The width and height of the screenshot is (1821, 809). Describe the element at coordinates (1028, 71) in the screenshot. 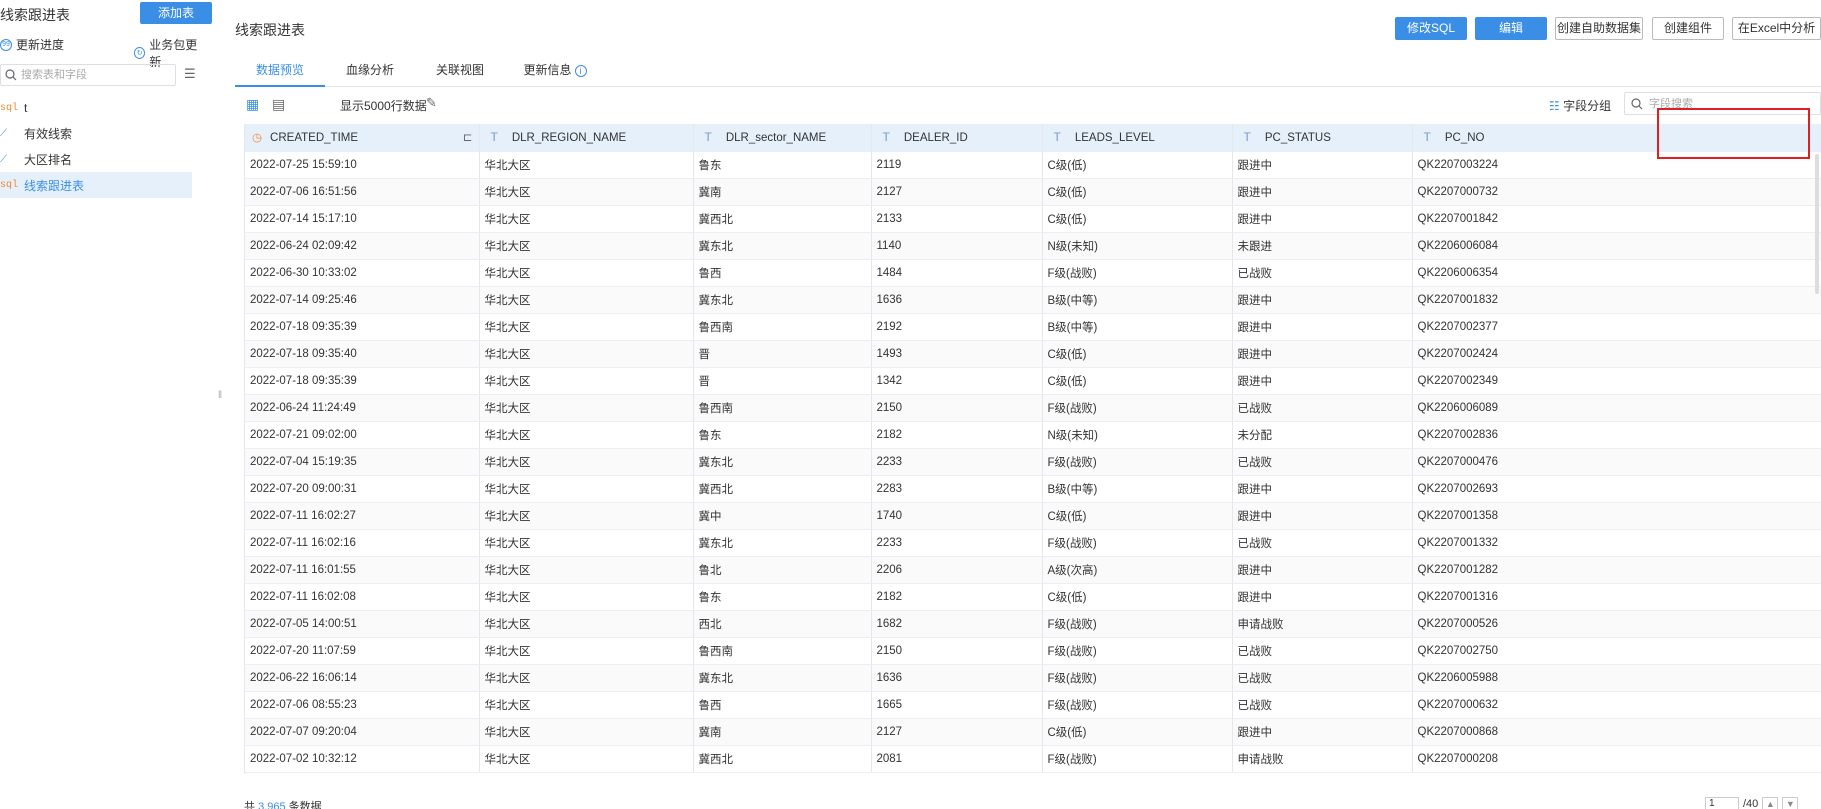

I see `tab-bar: 数据预览 血缘分析 关联视图 更新信息 i` at that location.